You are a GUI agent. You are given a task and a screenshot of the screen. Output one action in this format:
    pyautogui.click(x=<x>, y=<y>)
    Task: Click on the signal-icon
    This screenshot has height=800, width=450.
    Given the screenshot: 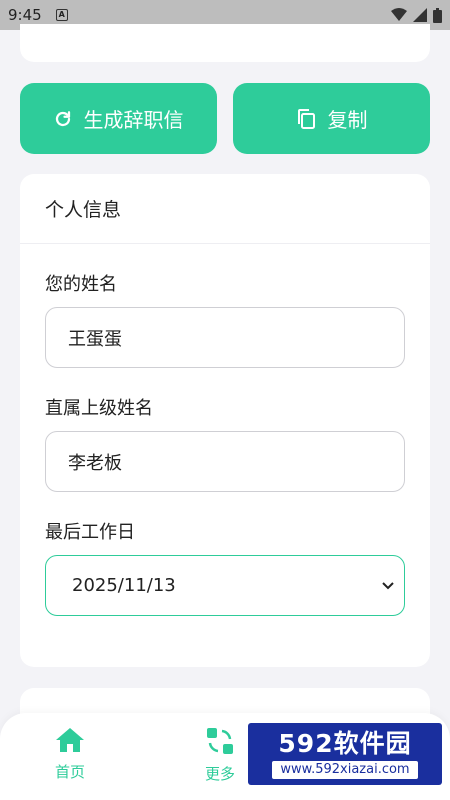 What is the action you would take?
    pyautogui.click(x=420, y=15)
    